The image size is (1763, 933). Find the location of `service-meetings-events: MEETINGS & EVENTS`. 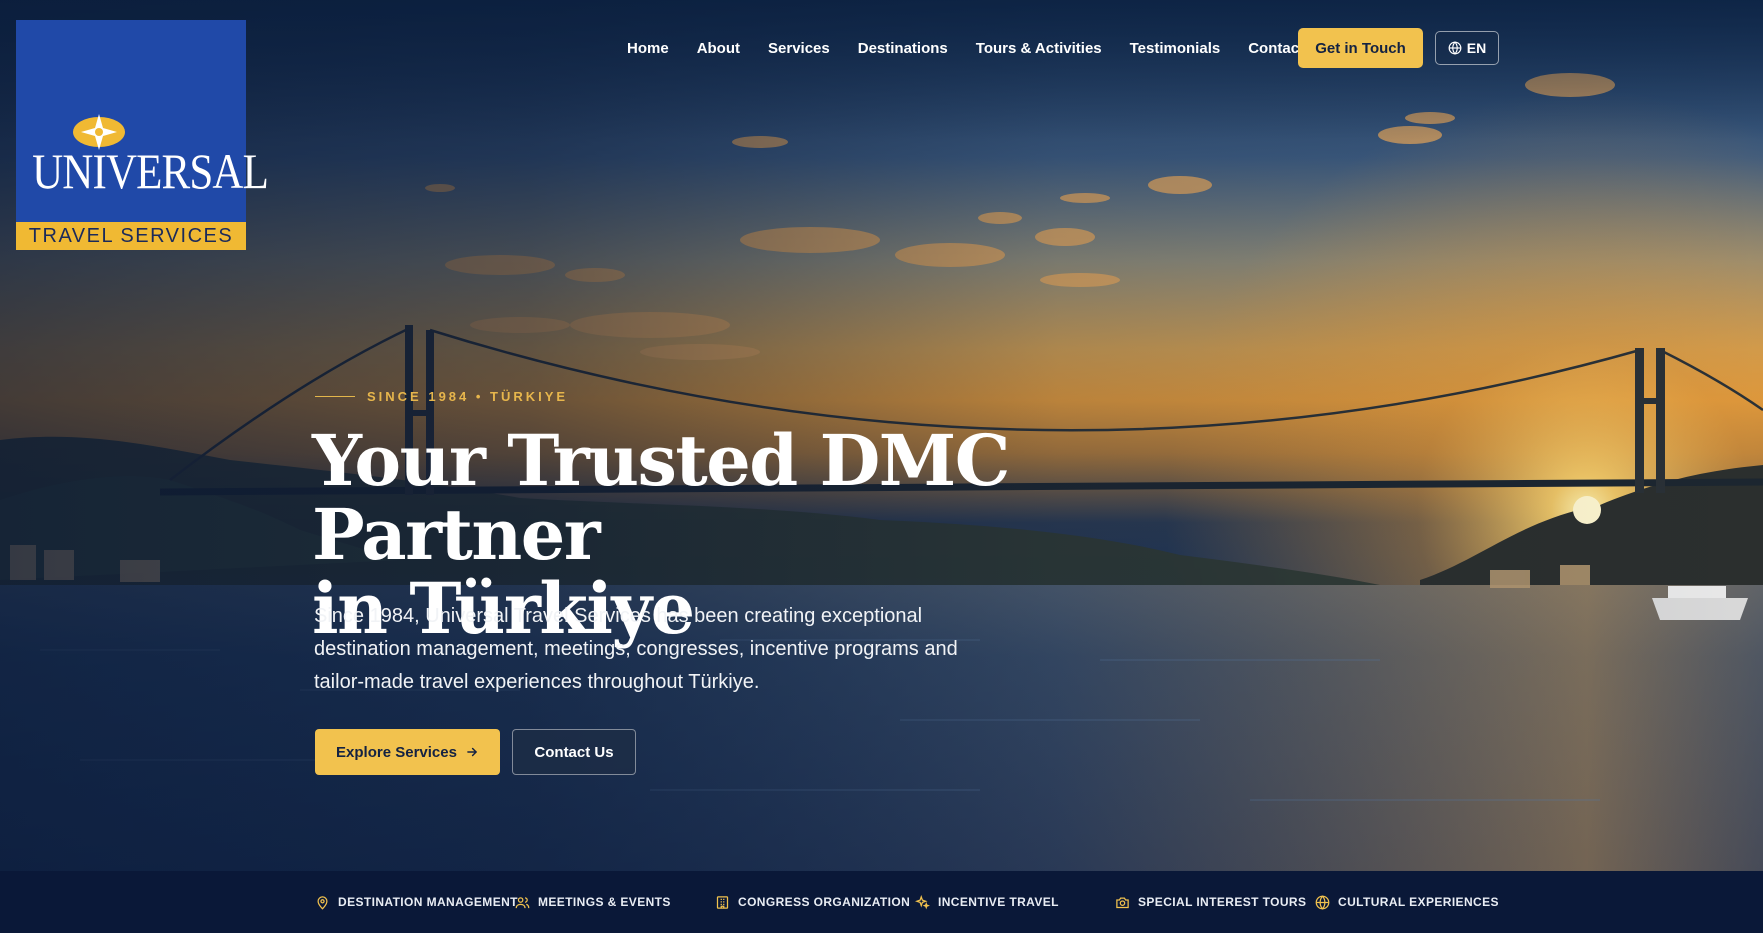

service-meetings-events: MEETINGS & EVENTS is located at coordinates (593, 902).